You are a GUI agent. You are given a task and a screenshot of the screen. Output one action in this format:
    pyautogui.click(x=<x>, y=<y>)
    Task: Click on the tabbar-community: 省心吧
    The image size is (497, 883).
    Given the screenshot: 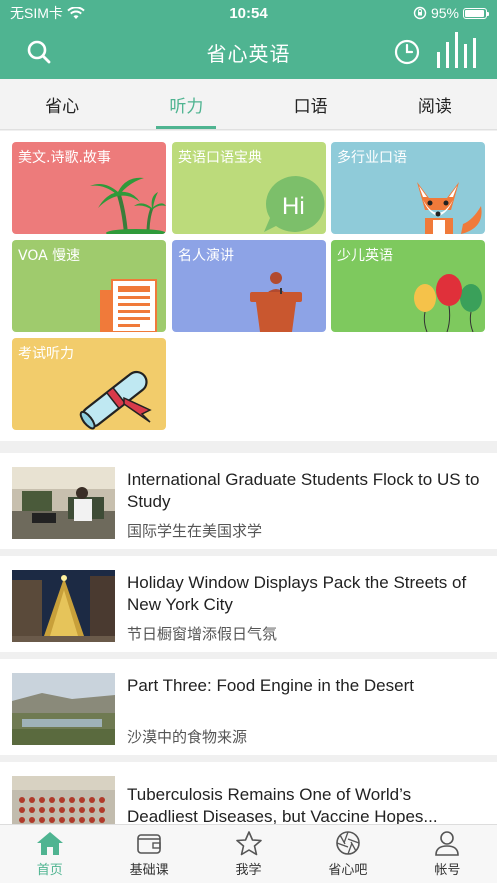 What is the action you would take?
    pyautogui.click(x=347, y=854)
    